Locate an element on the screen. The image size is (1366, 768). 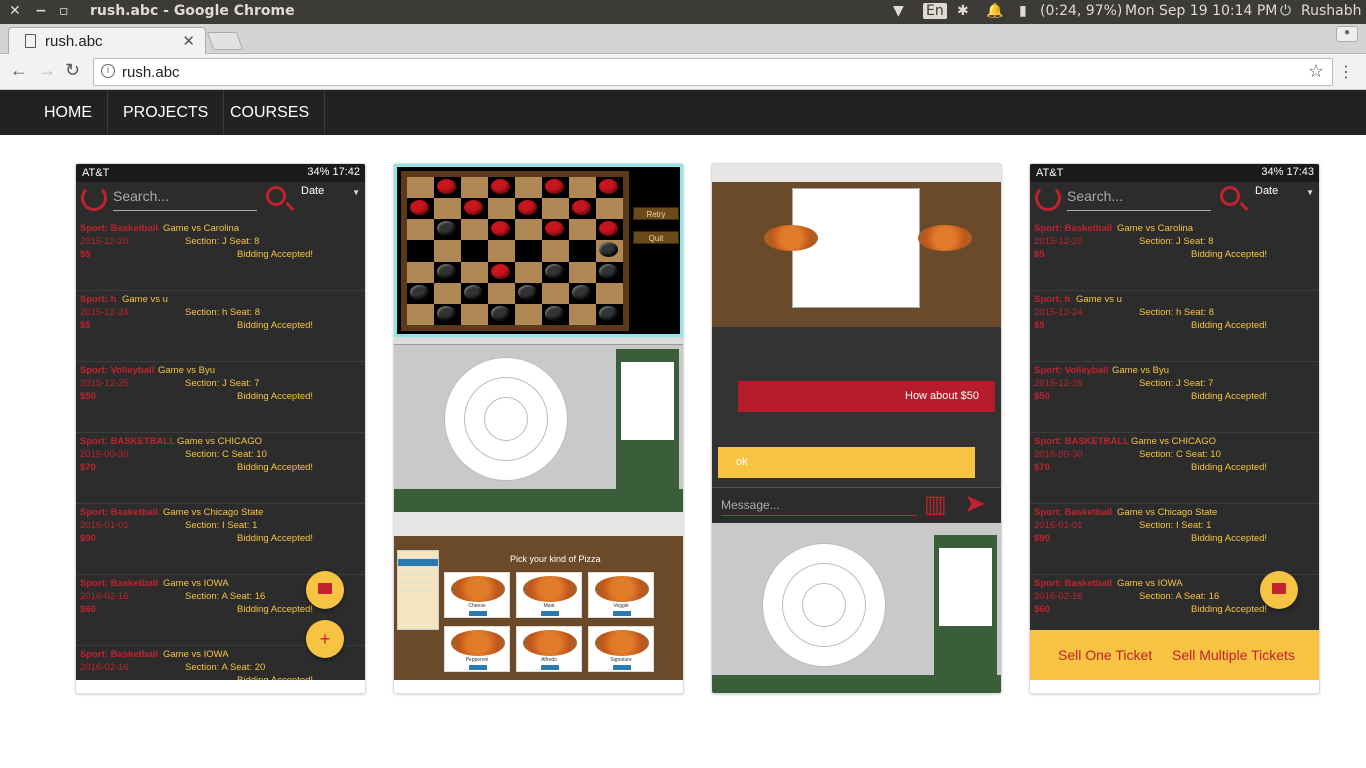
send-icon: ➤ is located at coordinates (975, 503).